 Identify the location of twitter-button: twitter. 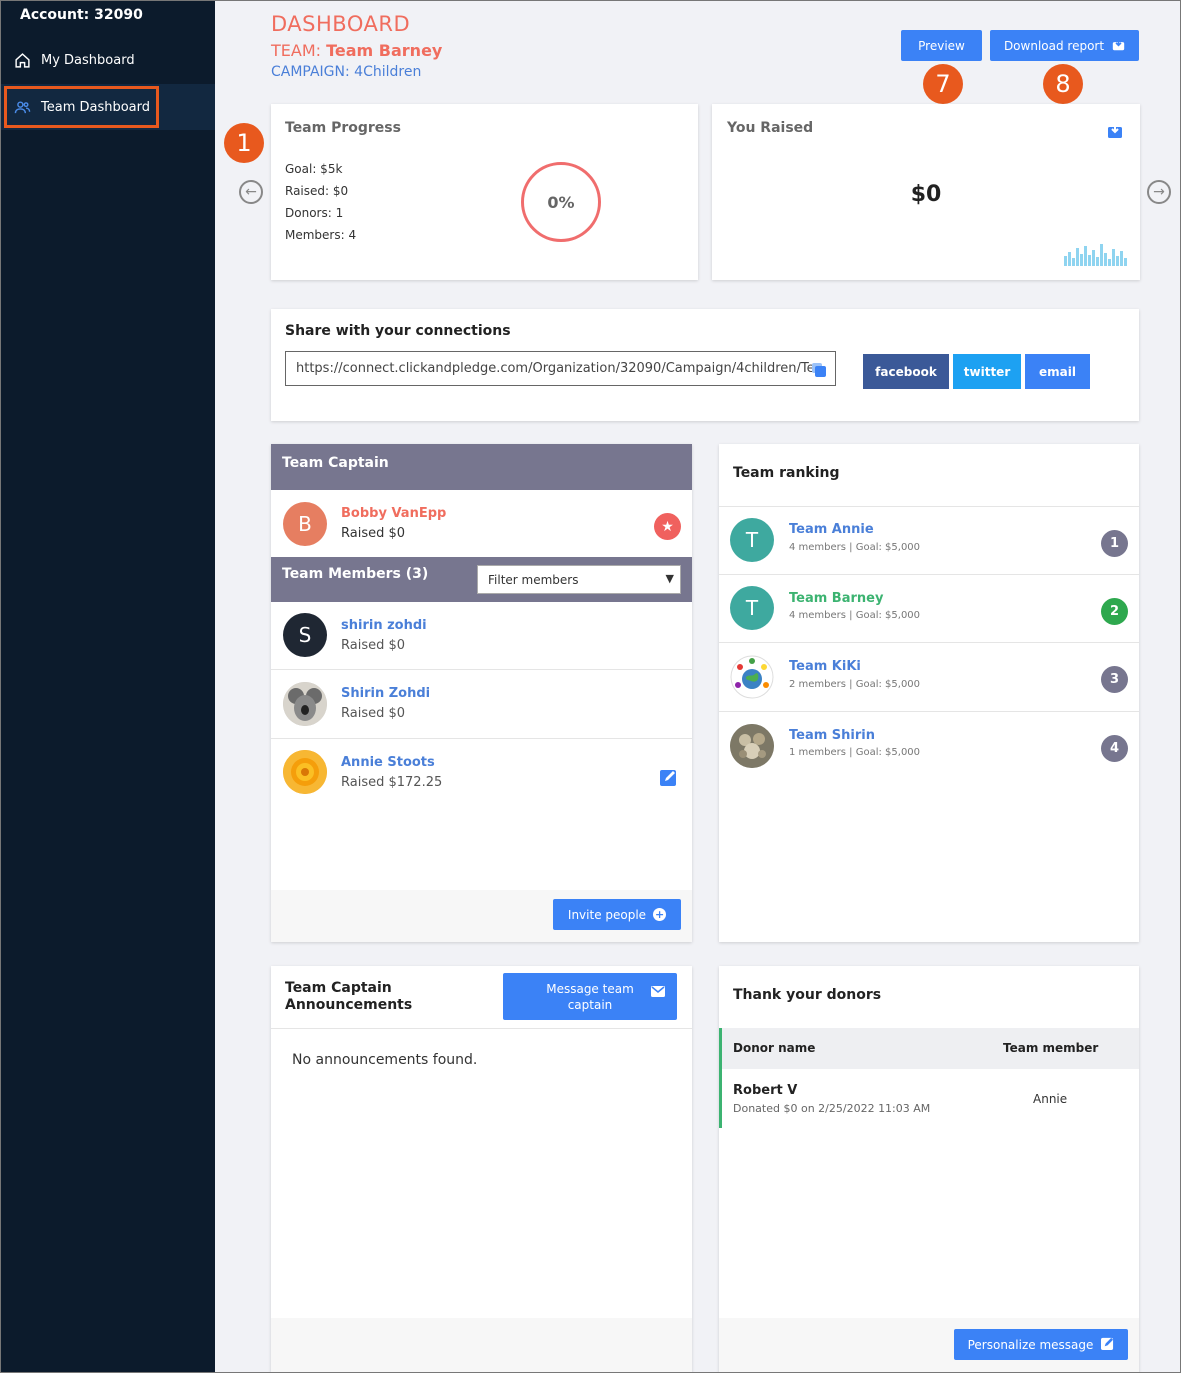
(987, 371).